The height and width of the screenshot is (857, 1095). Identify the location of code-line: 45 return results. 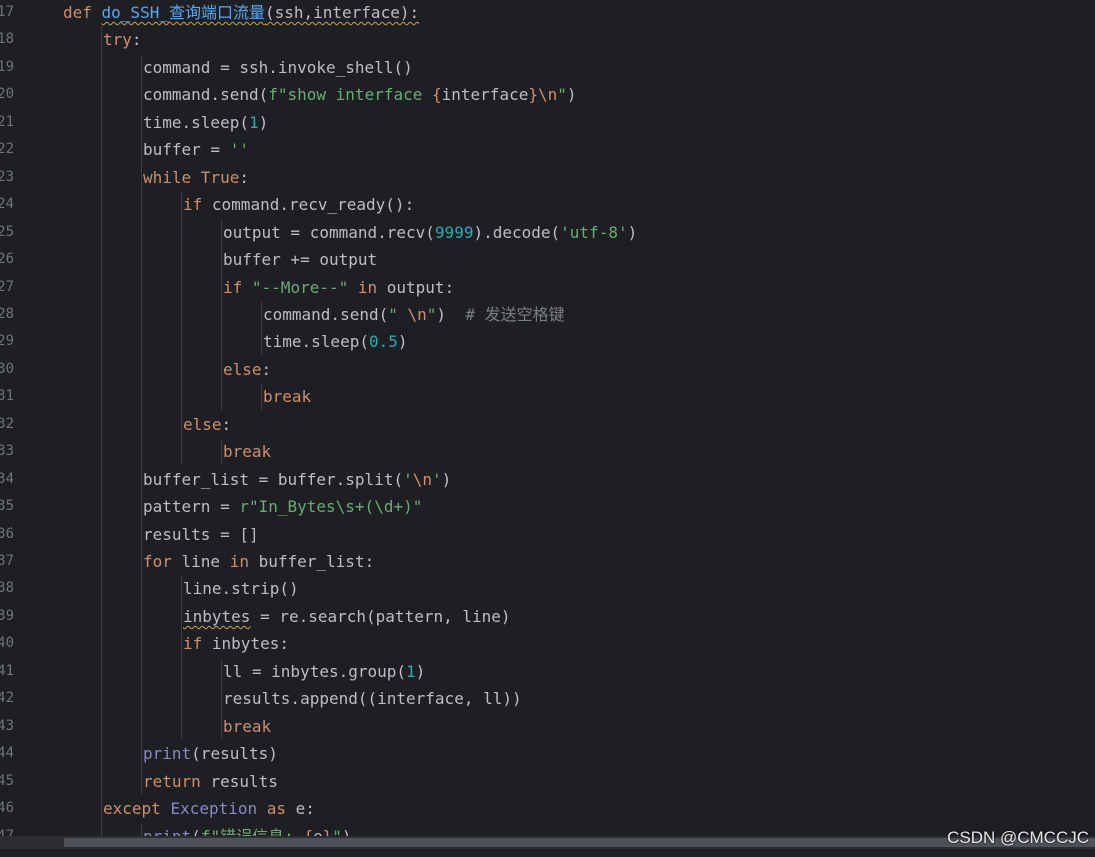
(547, 781).